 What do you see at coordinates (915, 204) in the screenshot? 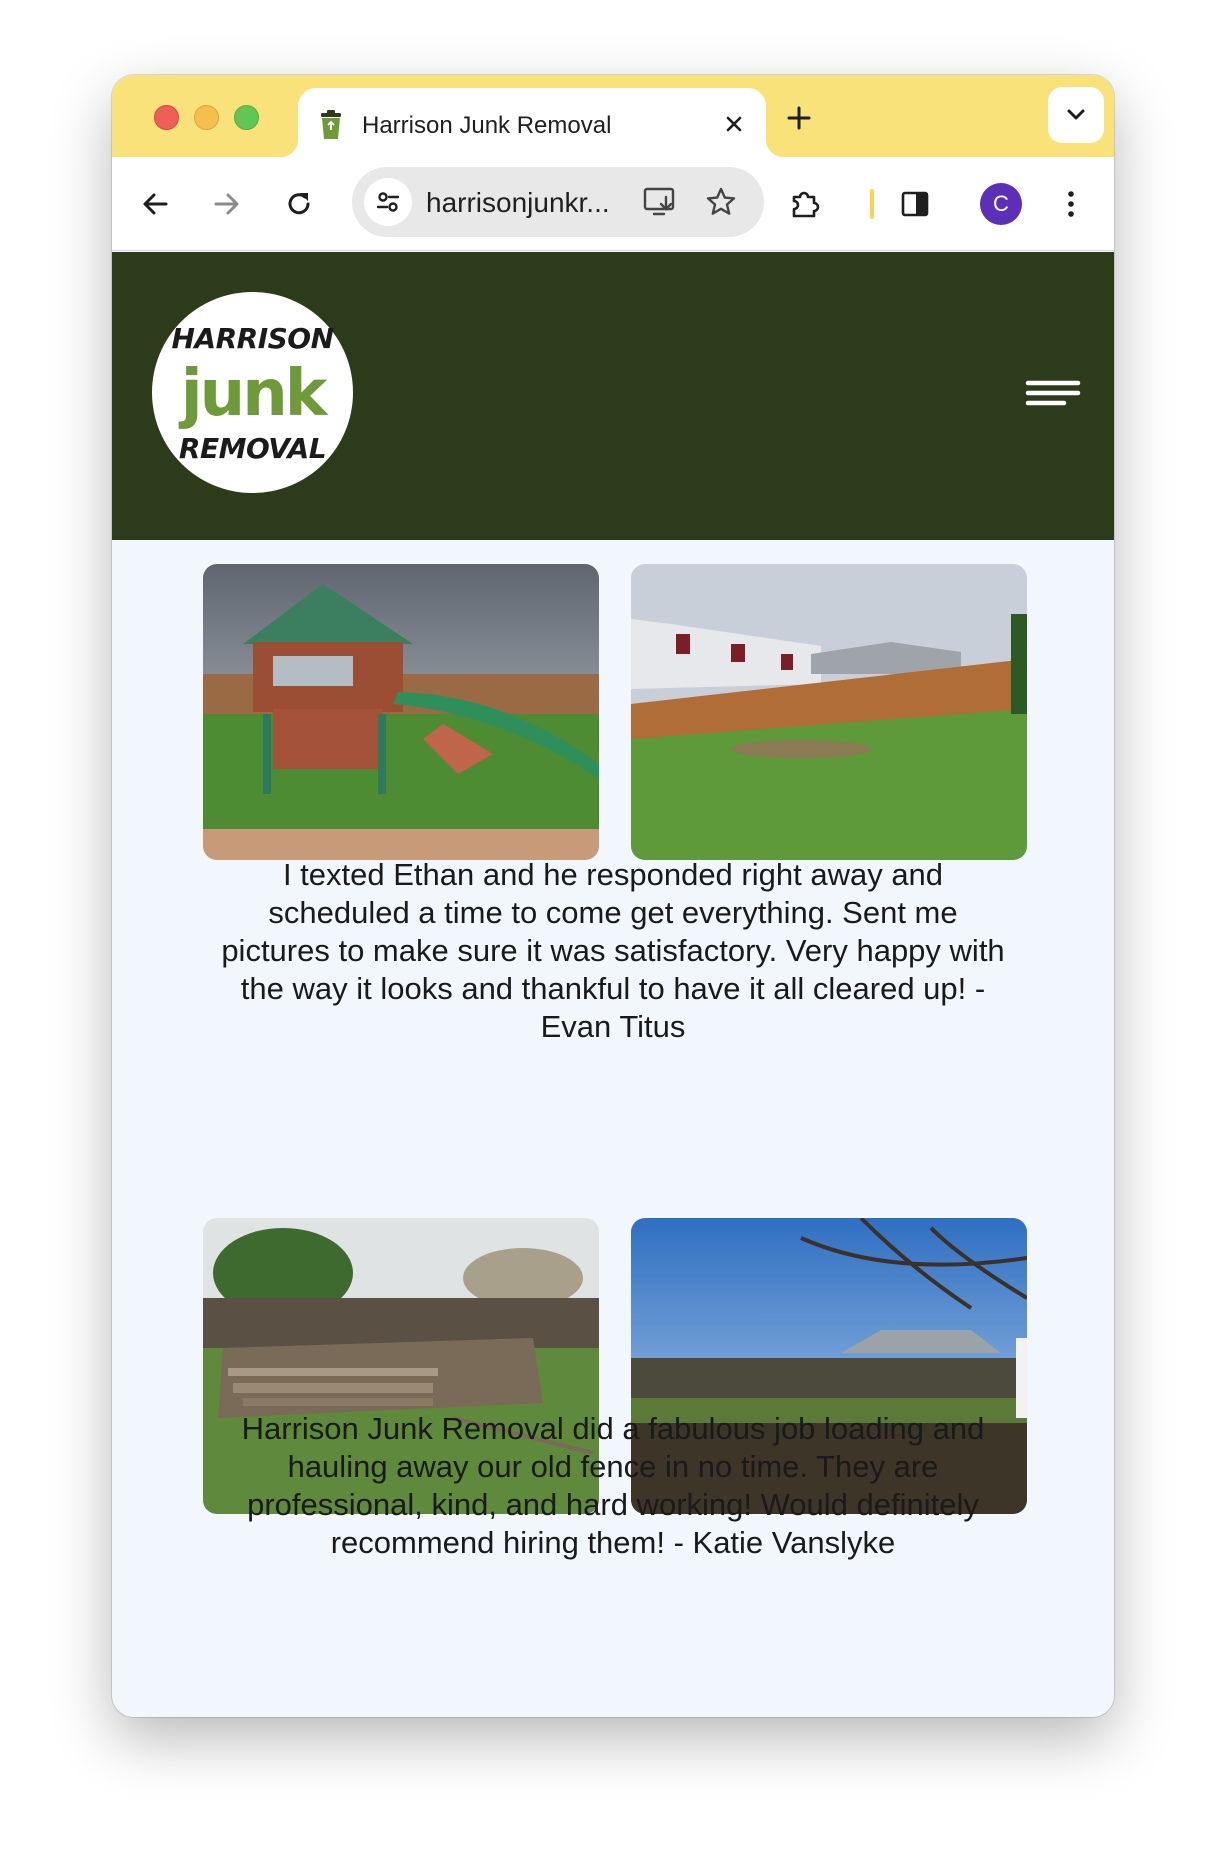
I see `side-panel-icon` at bounding box center [915, 204].